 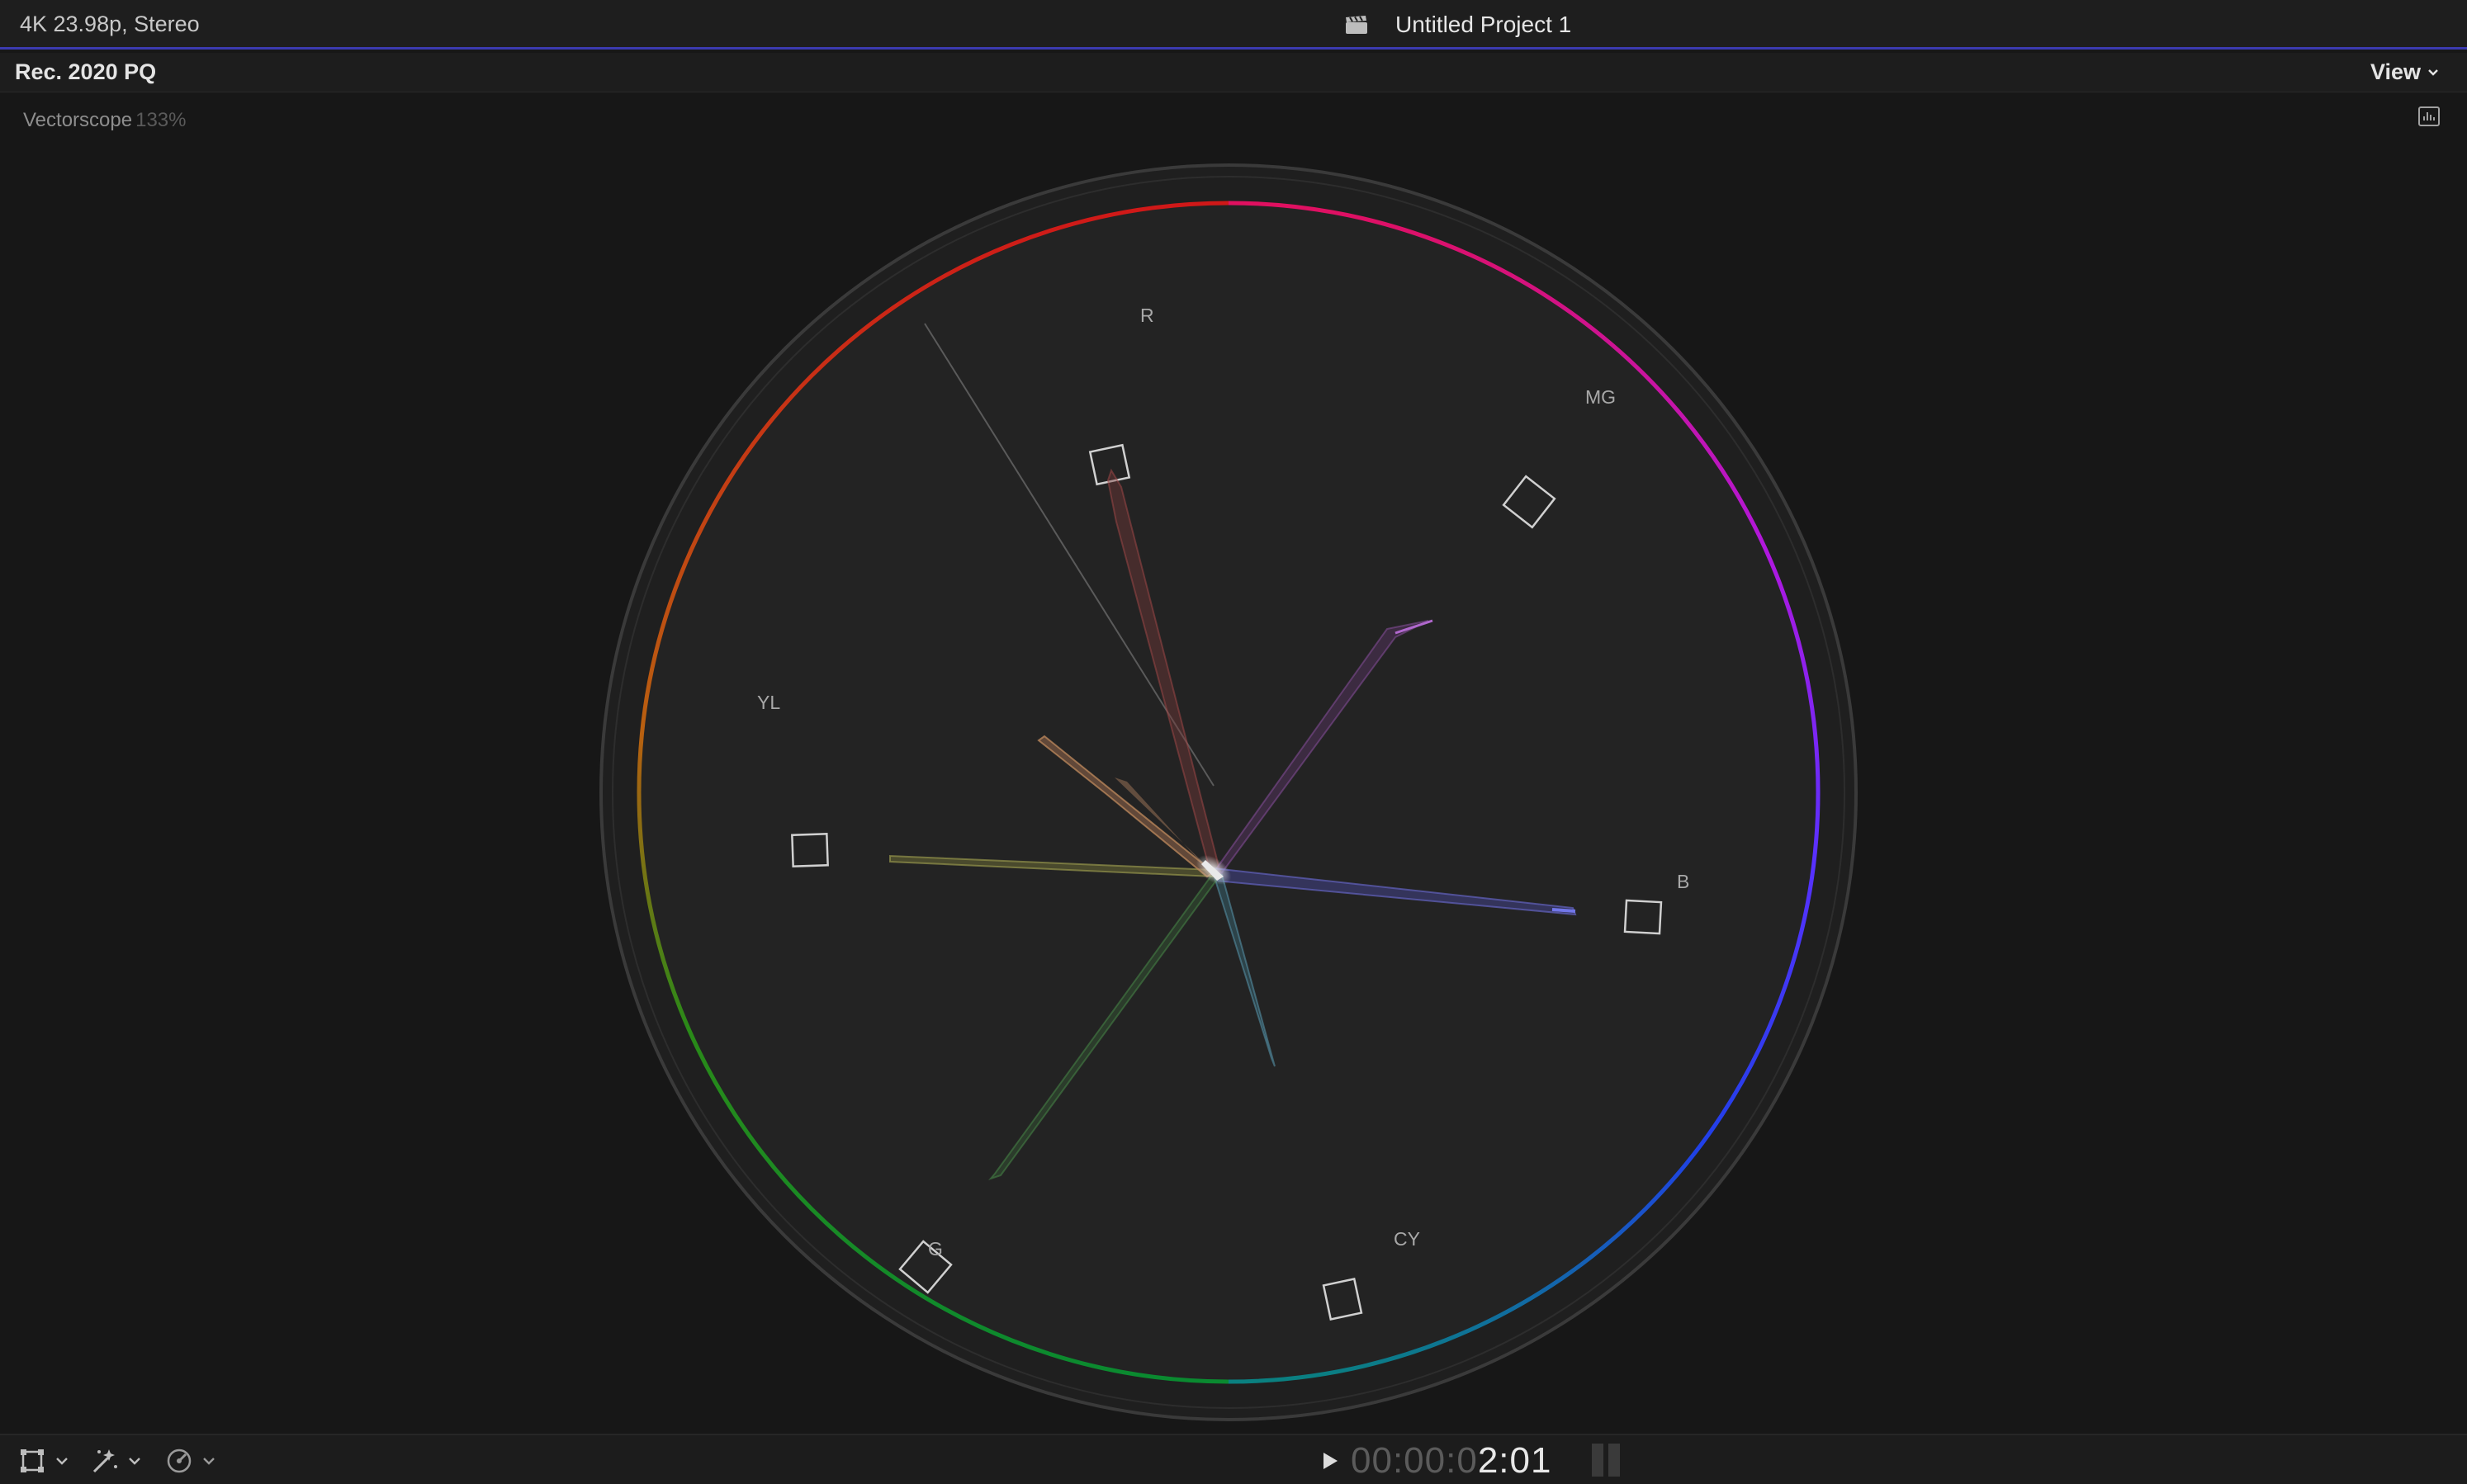 I want to click on target-label-r: R, so click(x=1147, y=315).